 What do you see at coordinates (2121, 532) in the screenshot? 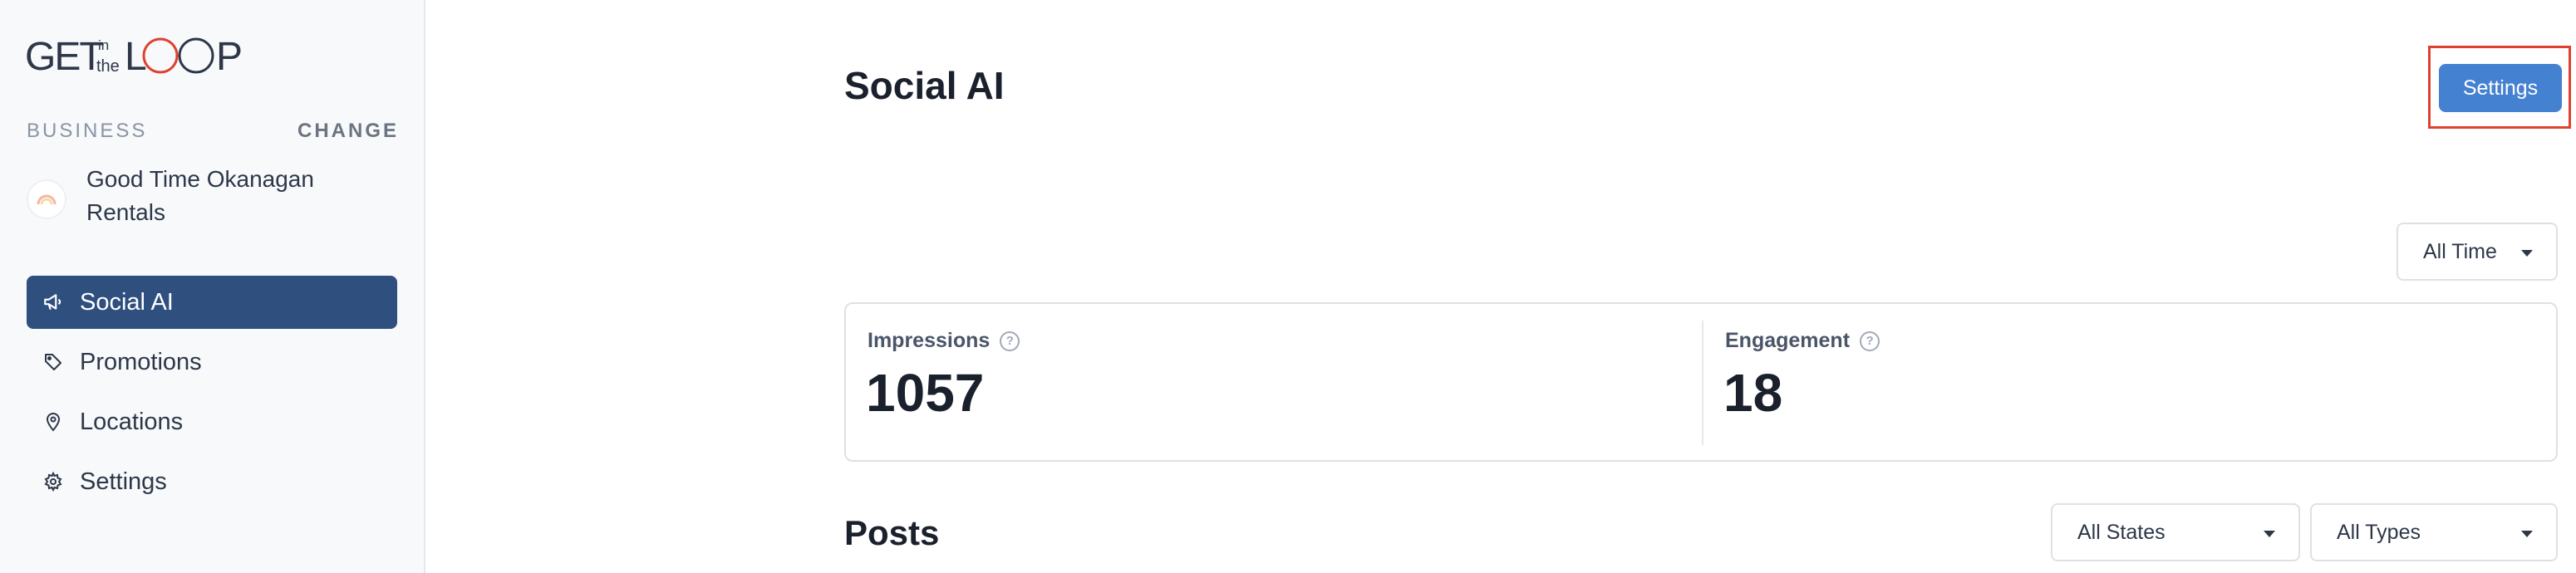
I see `state-filter-value: All States` at bounding box center [2121, 532].